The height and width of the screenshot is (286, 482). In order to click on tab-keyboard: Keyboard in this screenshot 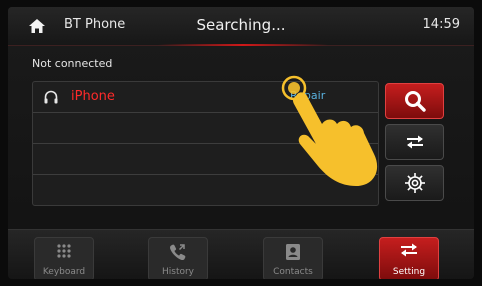, I will do `click(64, 258)`.